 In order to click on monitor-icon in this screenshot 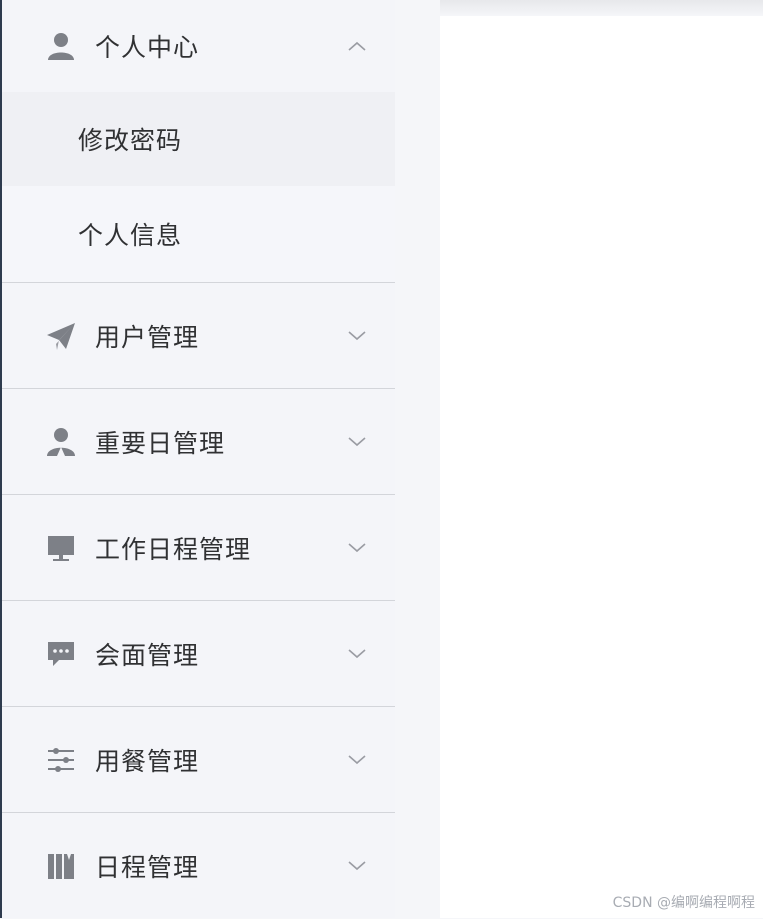, I will do `click(61, 548)`.